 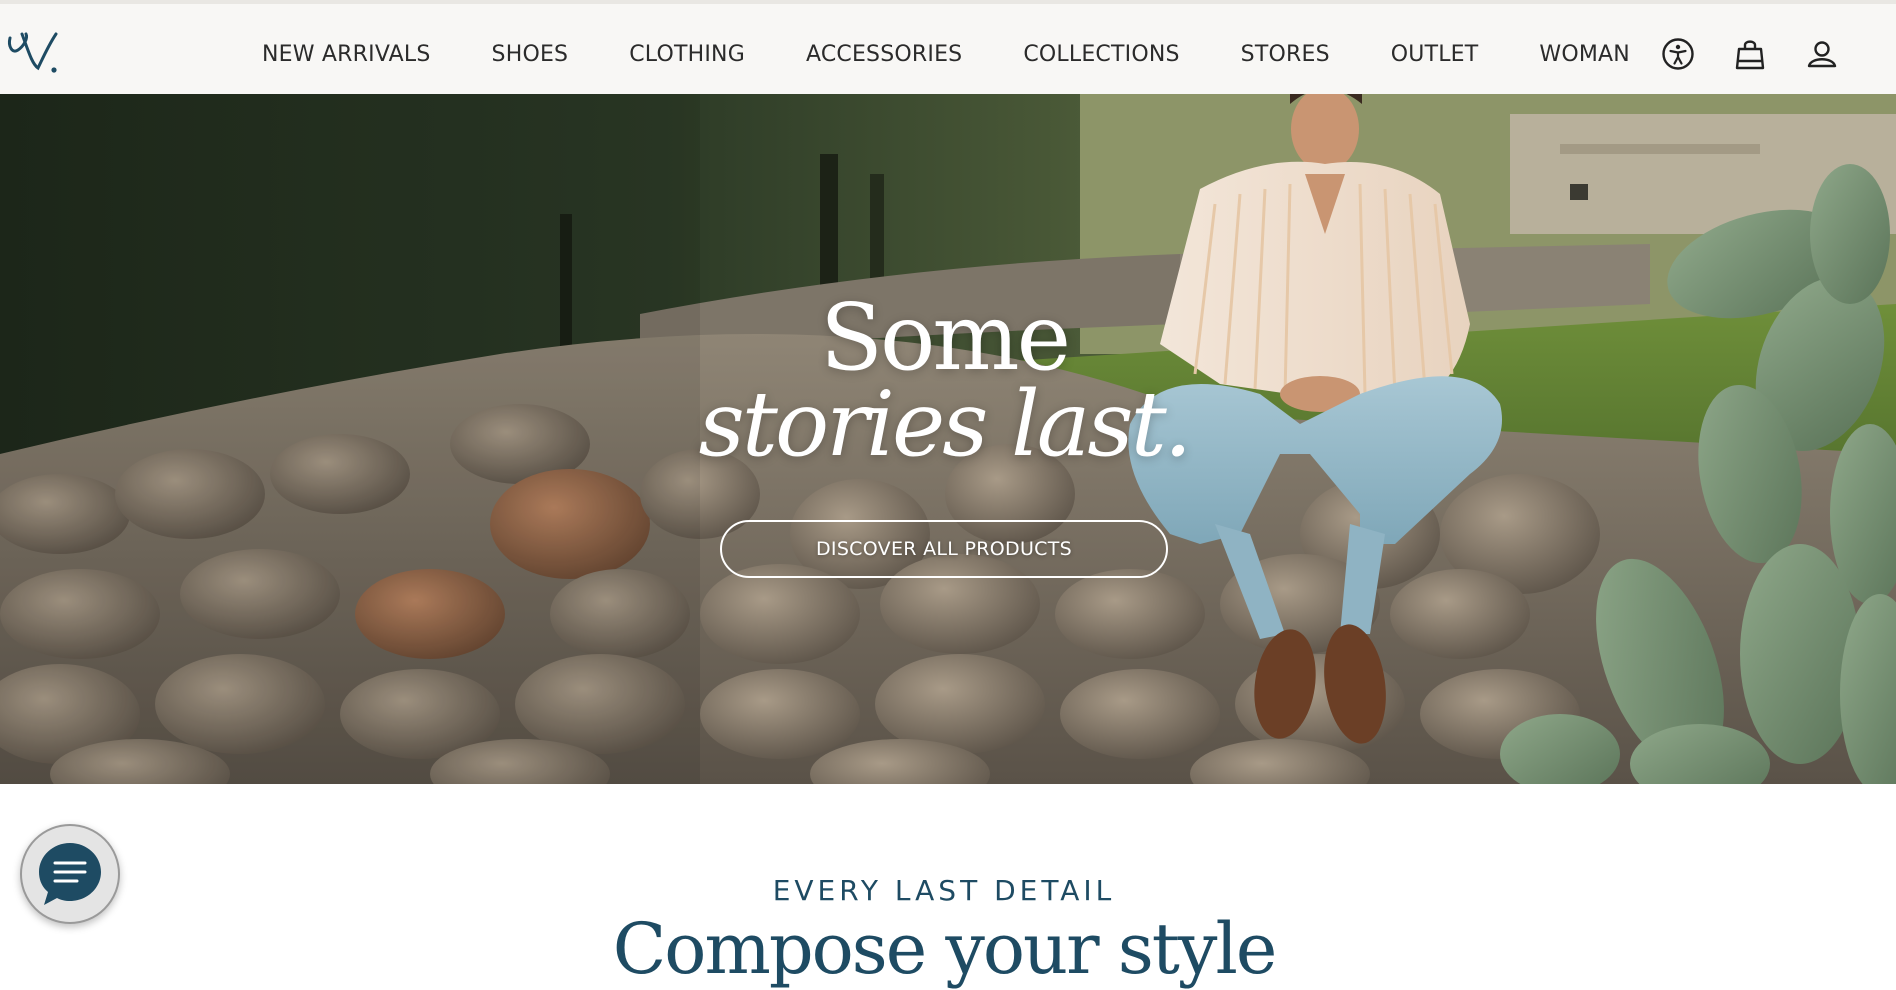 I want to click on account-button, so click(x=1822, y=54).